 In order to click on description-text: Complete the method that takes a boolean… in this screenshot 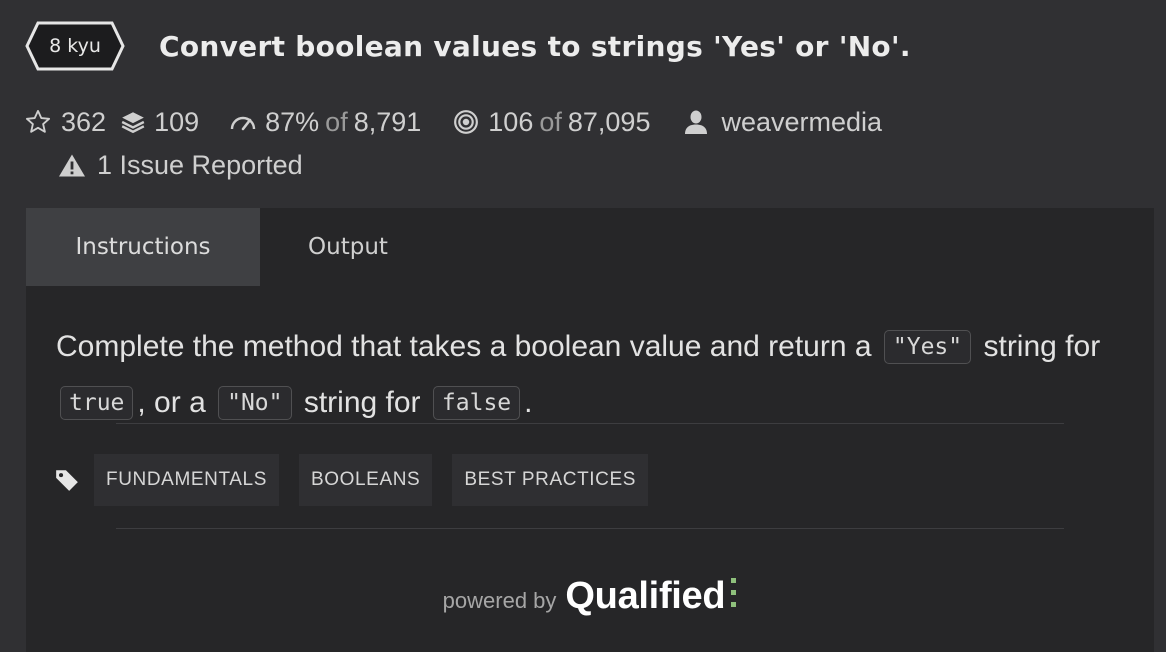, I will do `click(464, 346)`.